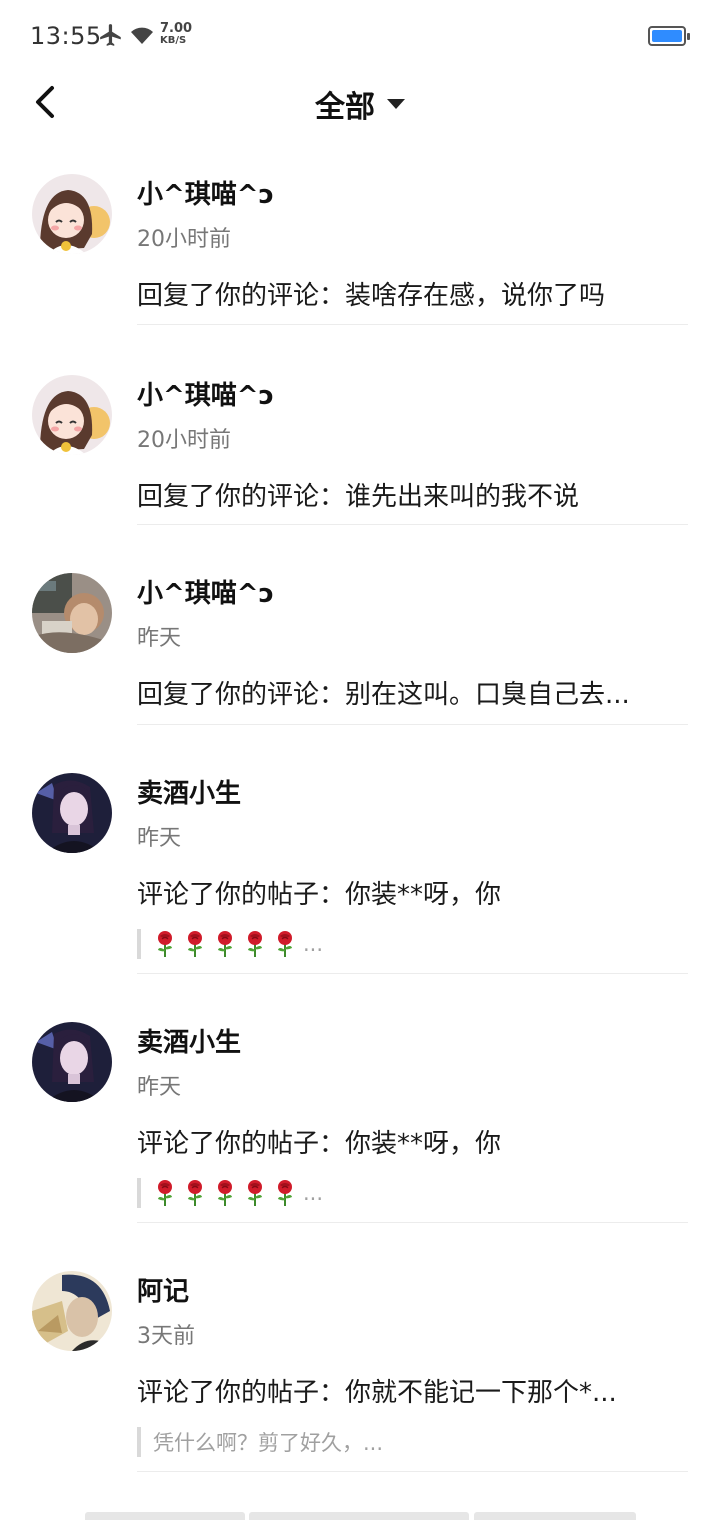 Image resolution: width=720 pixels, height=1520 pixels. I want to click on page-title: 全部, so click(345, 107).